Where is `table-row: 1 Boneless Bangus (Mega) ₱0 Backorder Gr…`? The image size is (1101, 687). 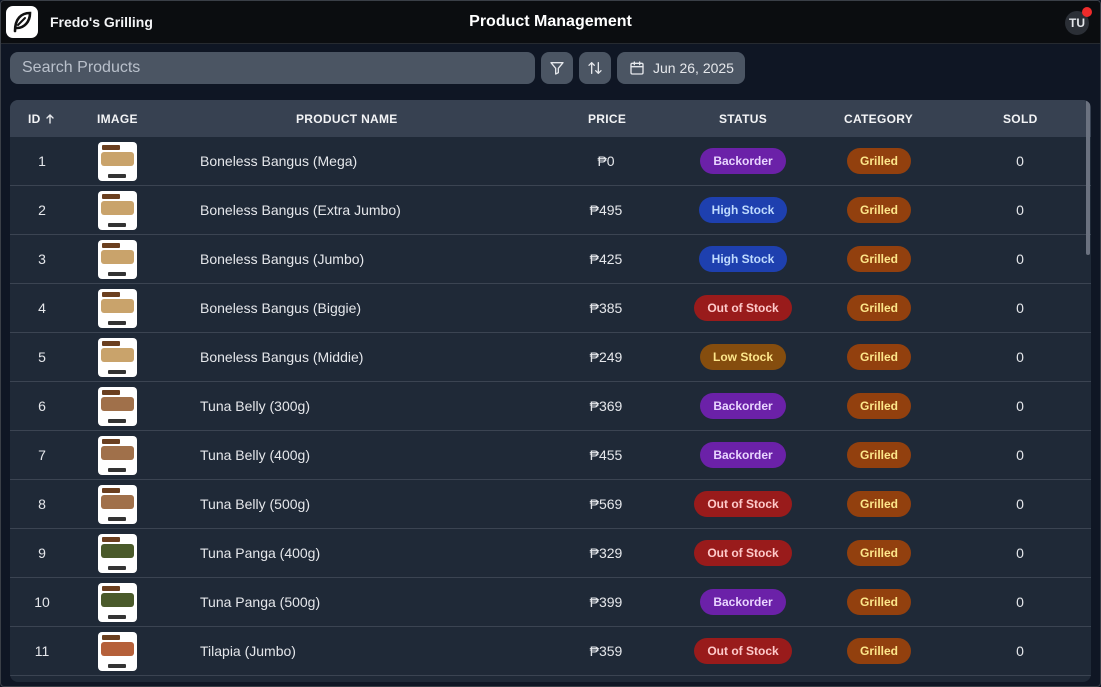 table-row: 1 Boneless Bangus (Mega) ₱0 Backorder Gr… is located at coordinates (550, 161).